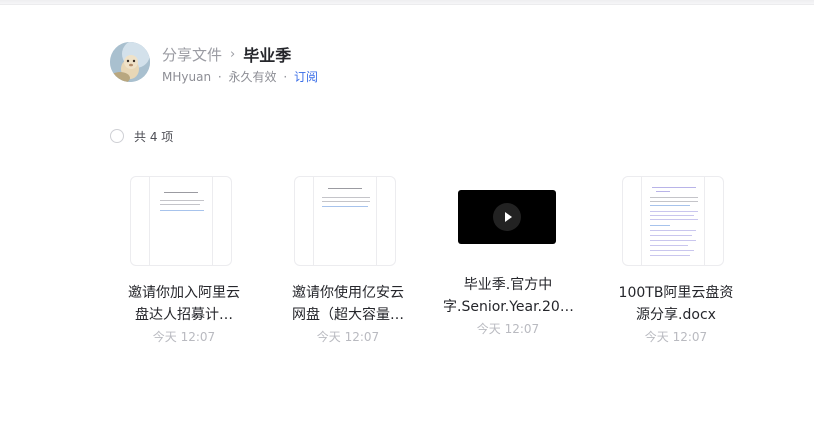 The image size is (814, 439). I want to click on file-card: 毕业季.官方中 字.Senior.Year.20… 今天 12:07, so click(508, 266).